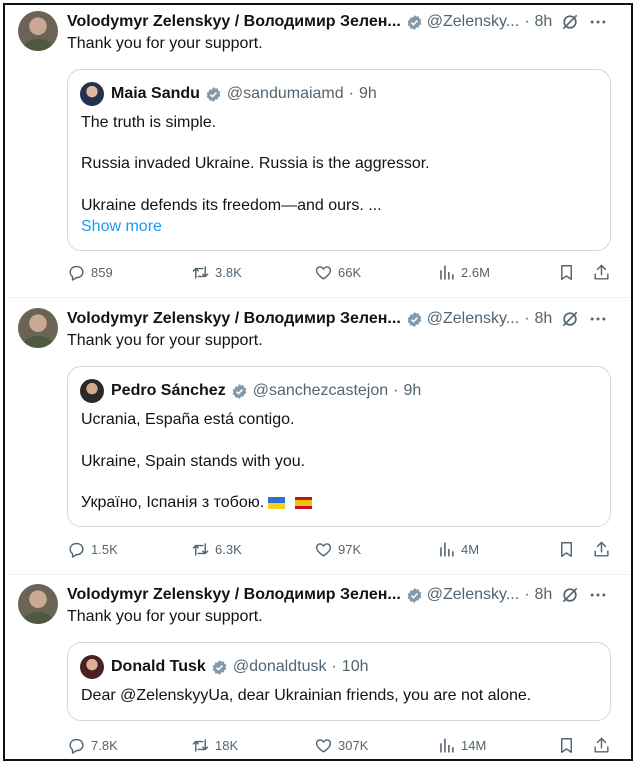 The width and height of the screenshot is (640, 768). What do you see at coordinates (228, 272) in the screenshot?
I see `repost-count: 3.8K` at bounding box center [228, 272].